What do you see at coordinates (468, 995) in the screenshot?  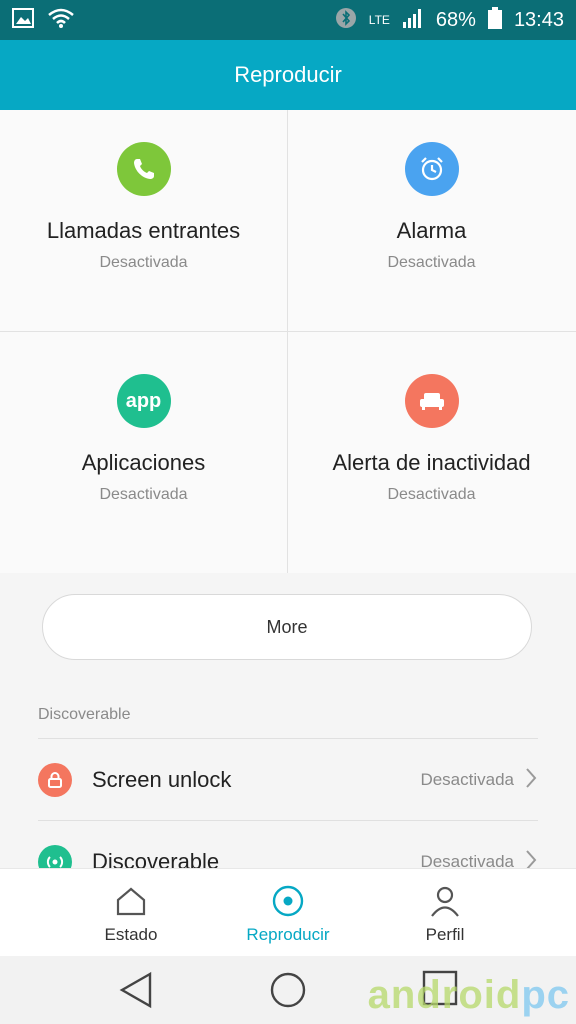 I see `watermark-logo: androidpc` at bounding box center [468, 995].